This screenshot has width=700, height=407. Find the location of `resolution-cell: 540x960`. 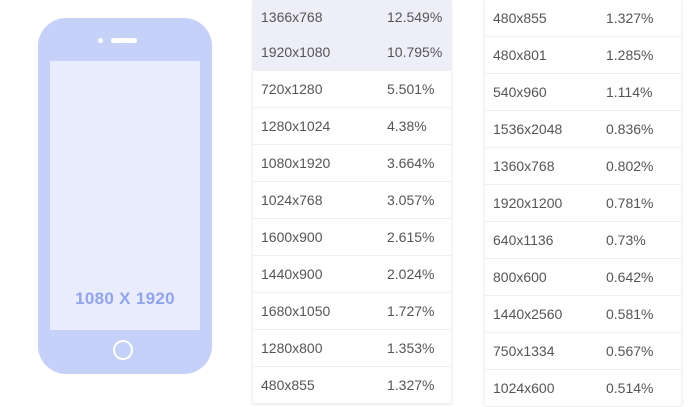

resolution-cell: 540x960 is located at coordinates (520, 92).